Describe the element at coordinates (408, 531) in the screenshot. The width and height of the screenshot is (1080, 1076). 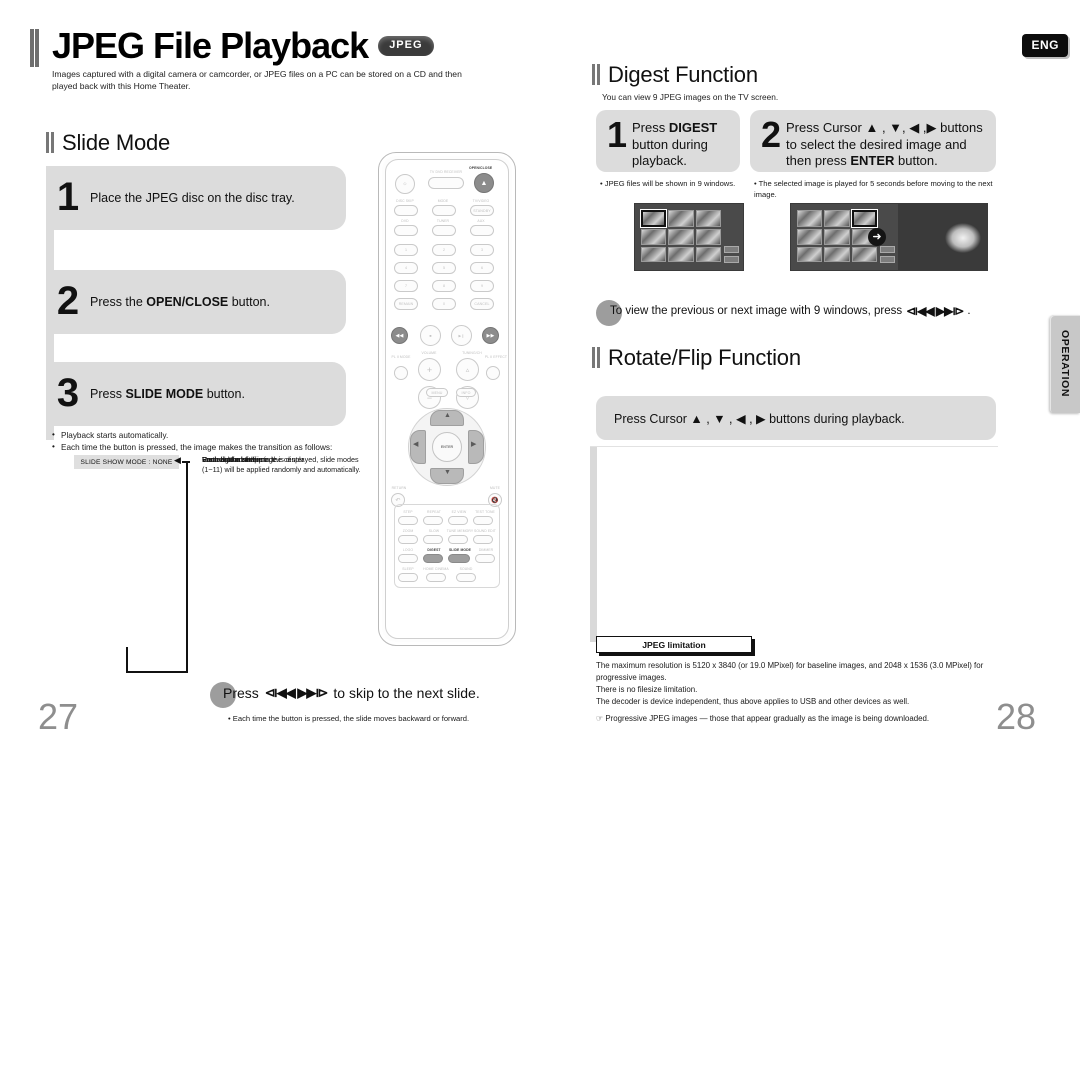
I see `zoom-label: ZOOM` at that location.